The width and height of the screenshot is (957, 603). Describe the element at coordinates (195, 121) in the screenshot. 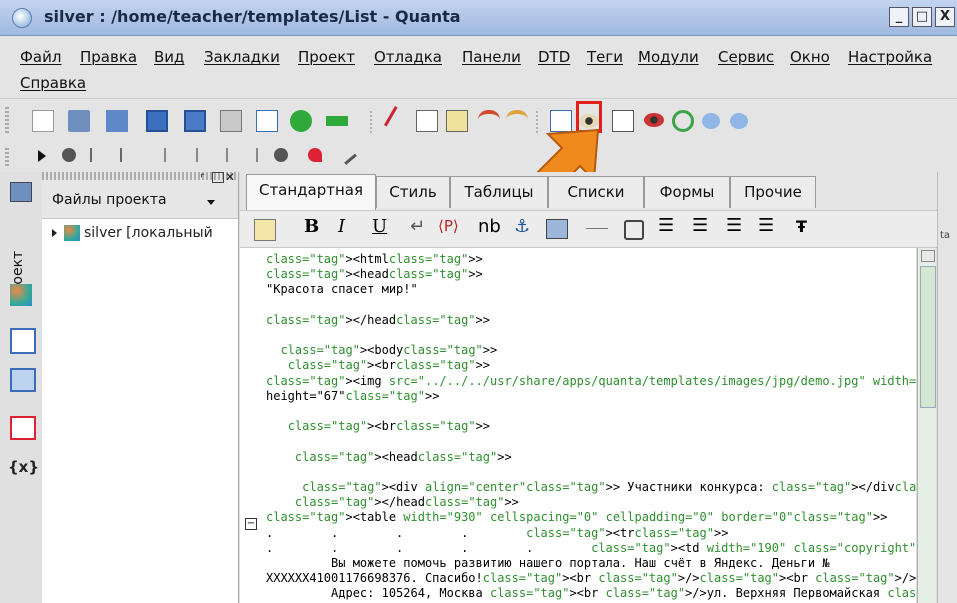

I see `save-as-icon` at that location.